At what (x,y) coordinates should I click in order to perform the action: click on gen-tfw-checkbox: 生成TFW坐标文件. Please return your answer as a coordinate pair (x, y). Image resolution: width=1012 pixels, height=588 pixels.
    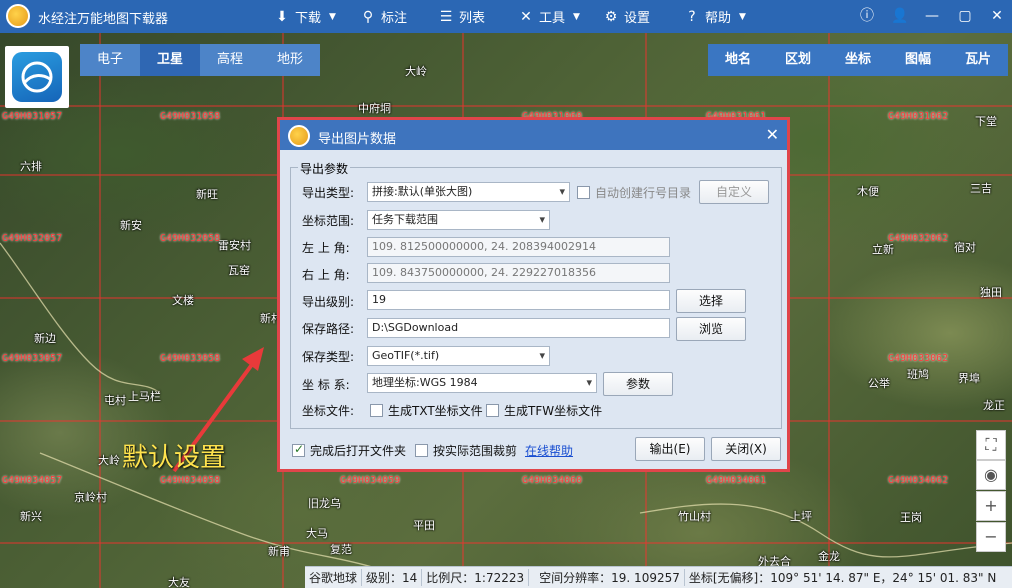
    Looking at the image, I should click on (544, 410).